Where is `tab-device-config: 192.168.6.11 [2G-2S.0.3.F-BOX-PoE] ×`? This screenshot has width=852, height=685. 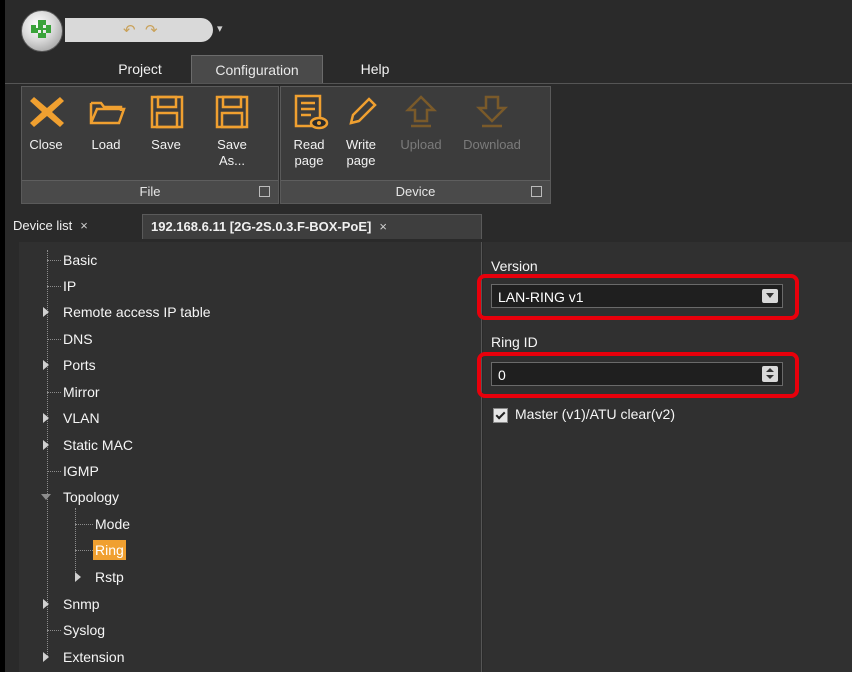 tab-device-config: 192.168.6.11 [2G-2S.0.3.F-BOX-PoE] × is located at coordinates (312, 226).